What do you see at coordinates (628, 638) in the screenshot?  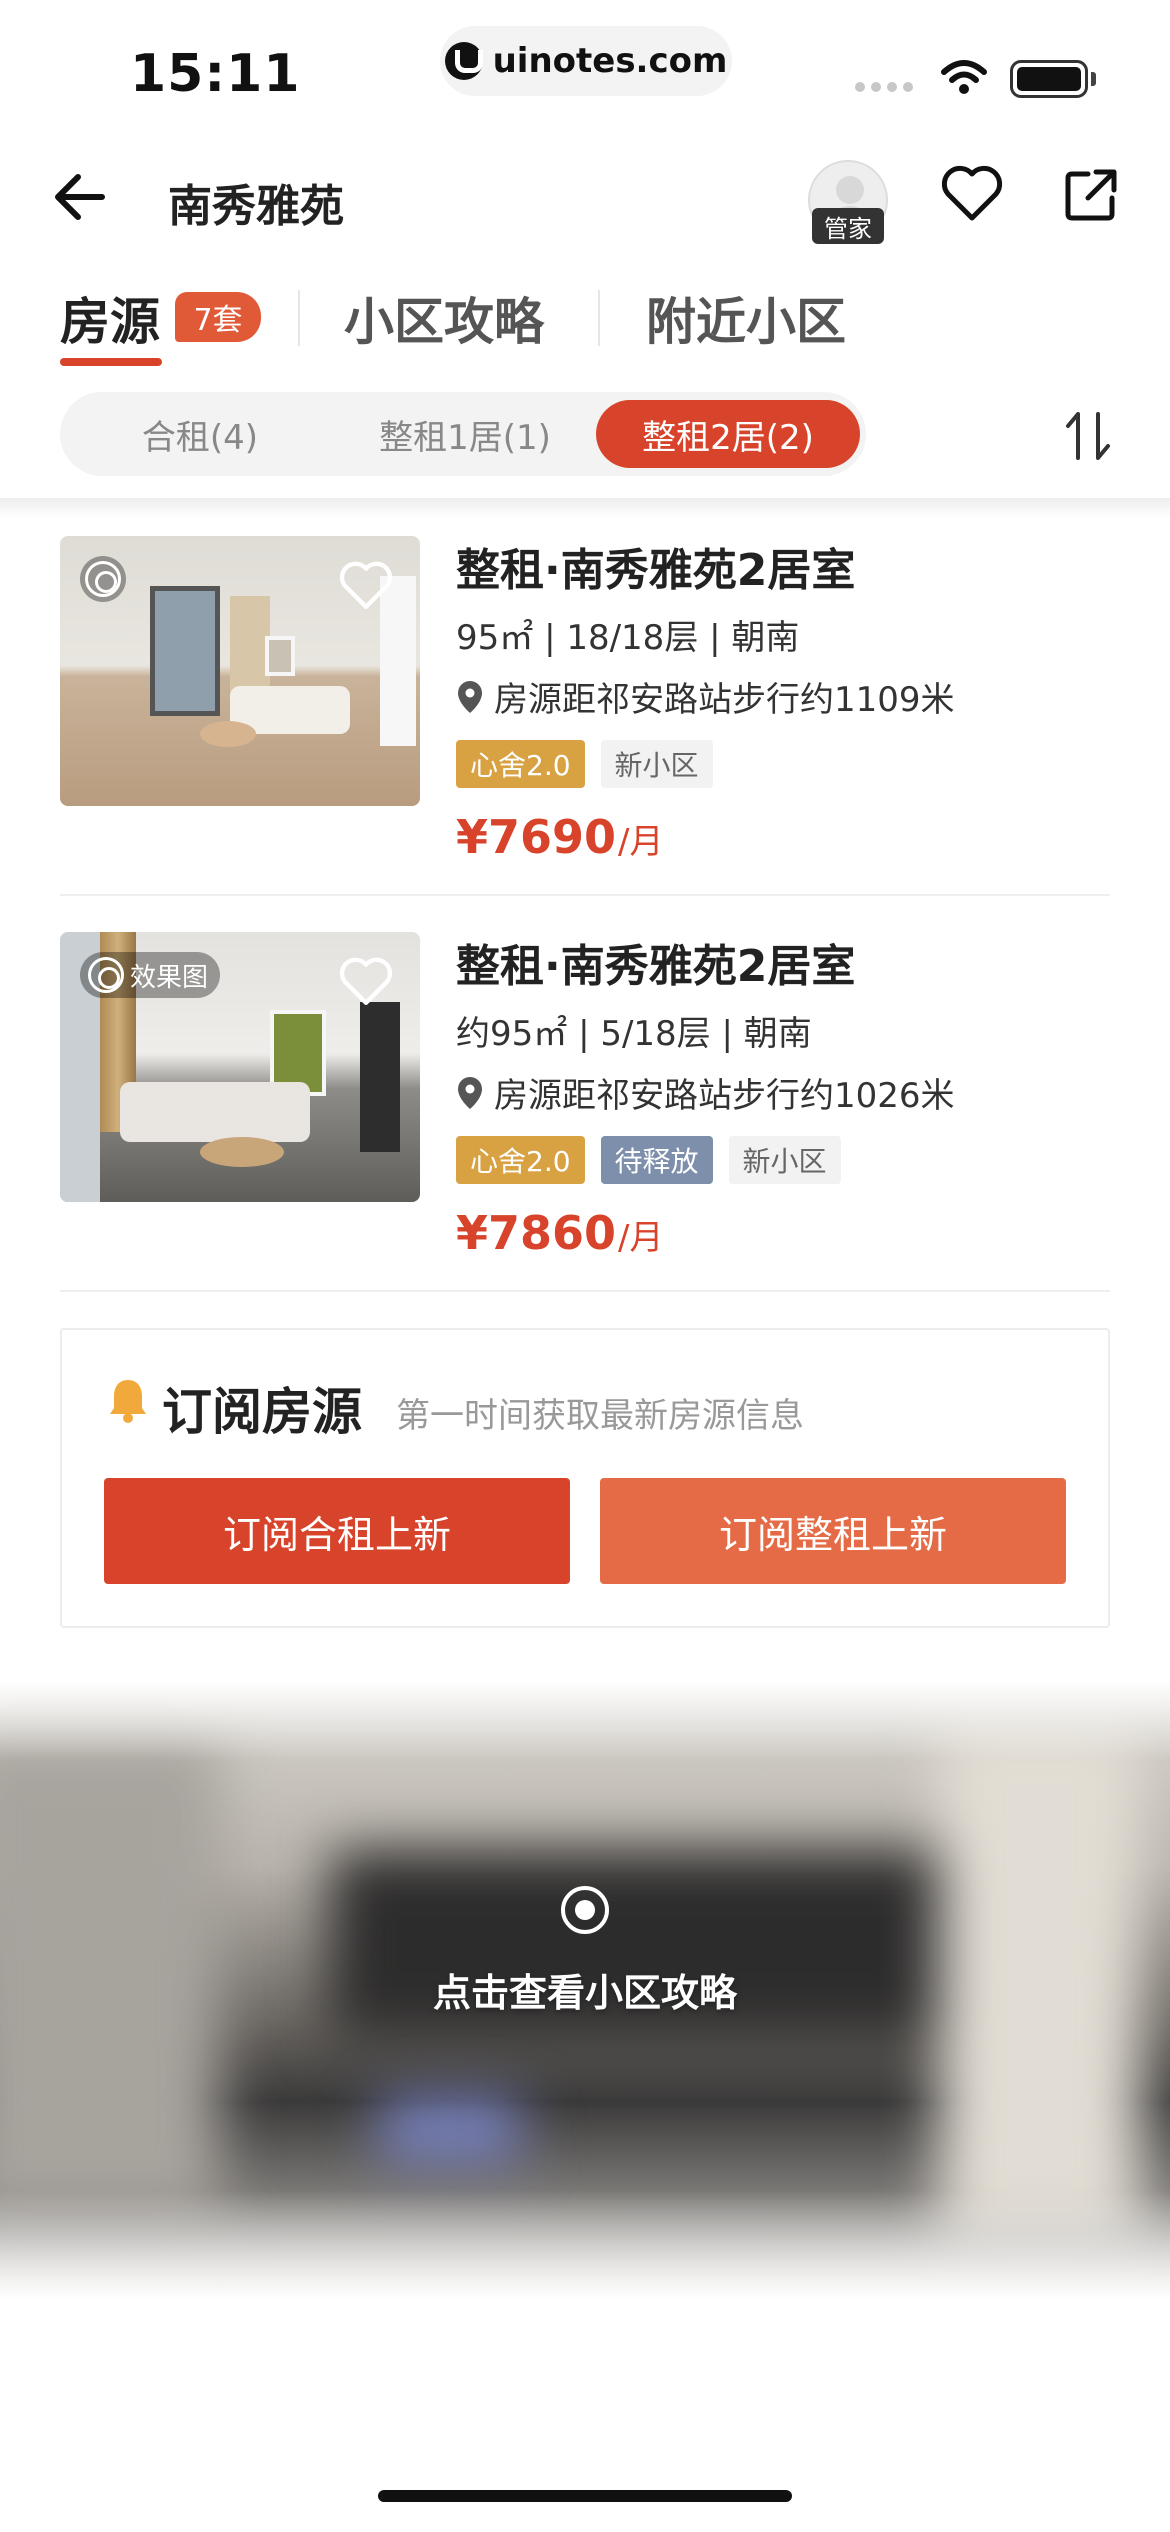 I see `listing-meta: 95㎡ | 18/18层 | 朝南` at bounding box center [628, 638].